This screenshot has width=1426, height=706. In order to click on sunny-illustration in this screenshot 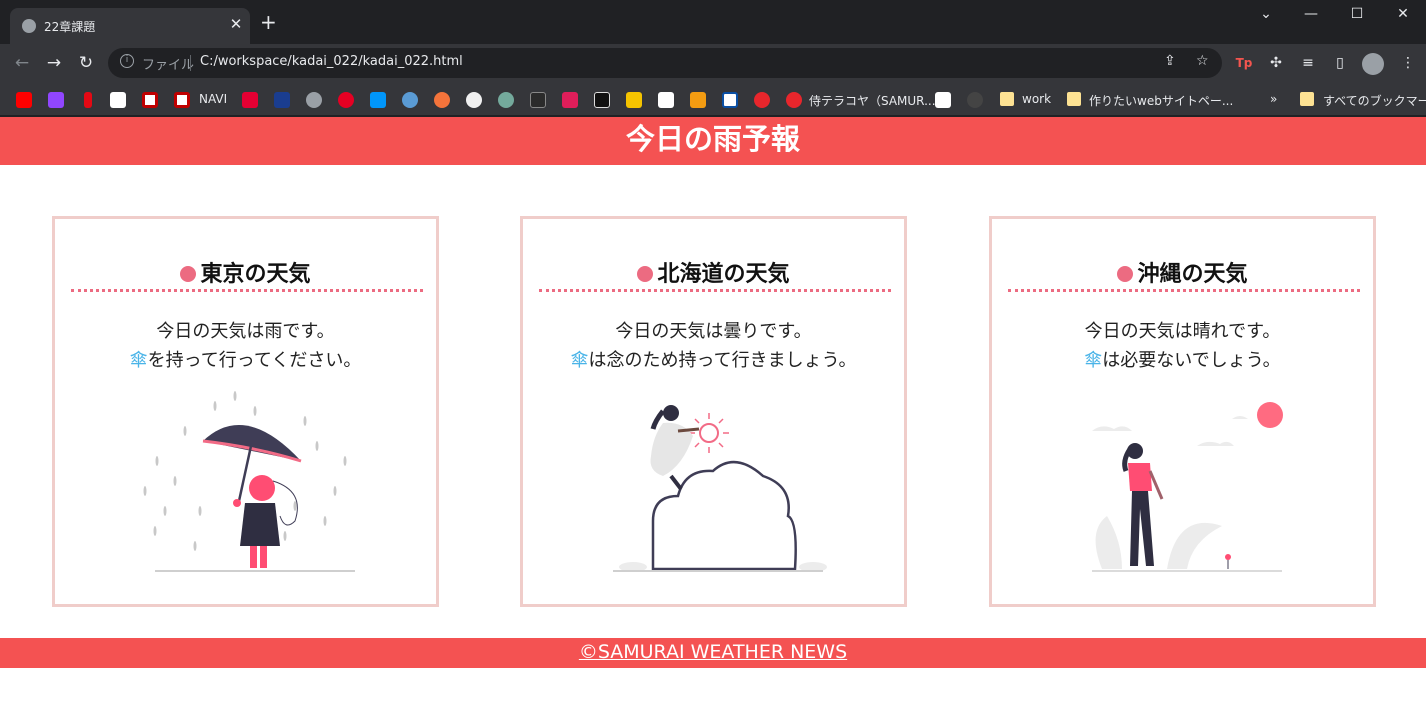, I will do `click(1187, 487)`.